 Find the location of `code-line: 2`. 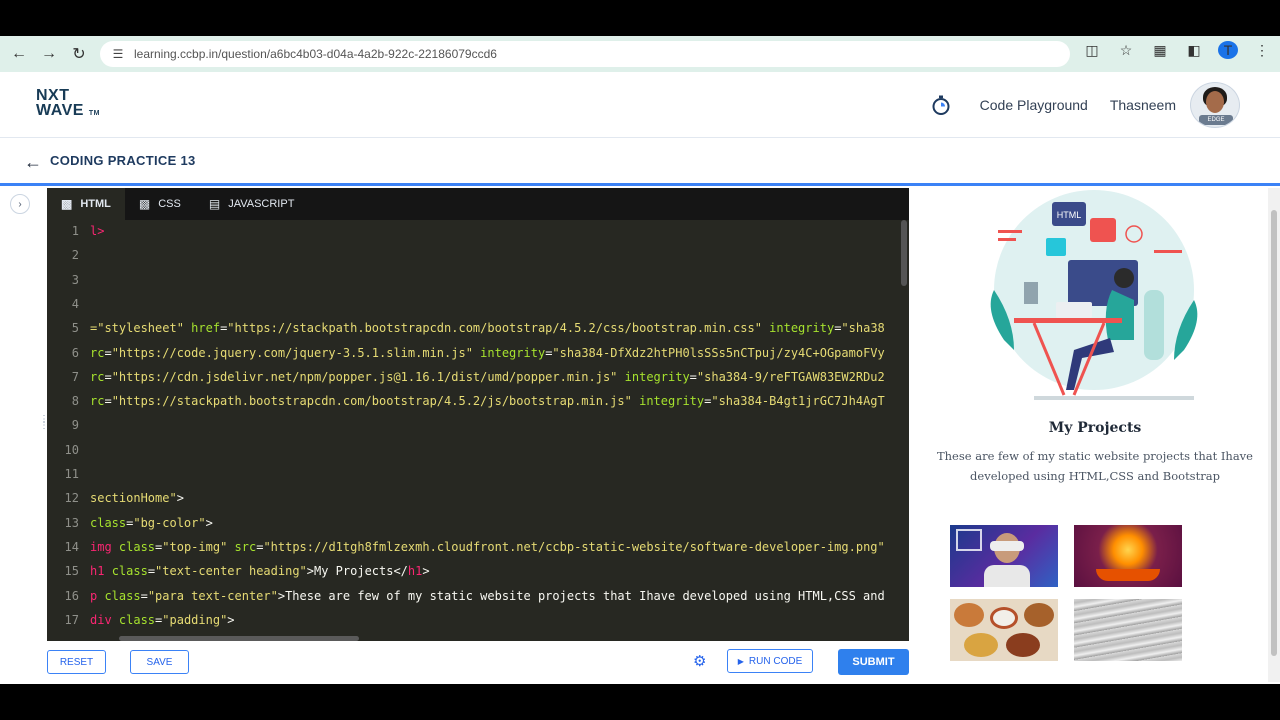

code-line: 2 is located at coordinates (68, 257).